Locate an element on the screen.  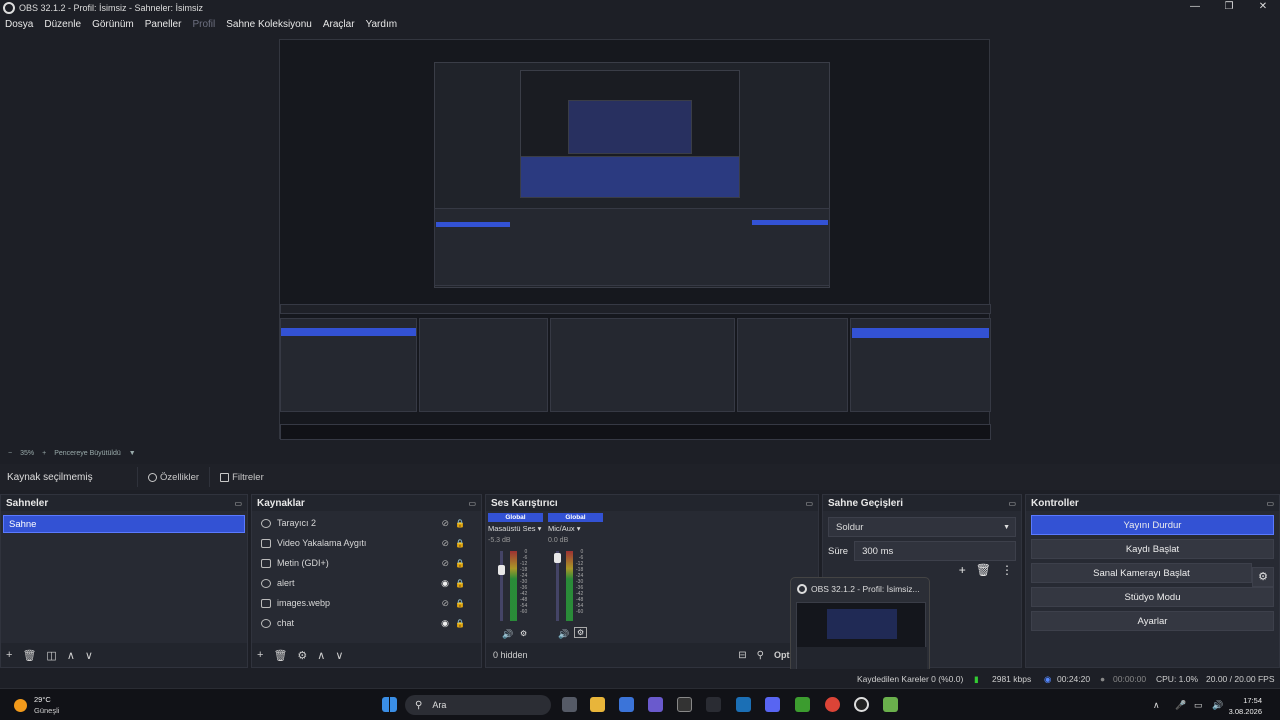
nested-source-bar is located at coordinates (635, 309).